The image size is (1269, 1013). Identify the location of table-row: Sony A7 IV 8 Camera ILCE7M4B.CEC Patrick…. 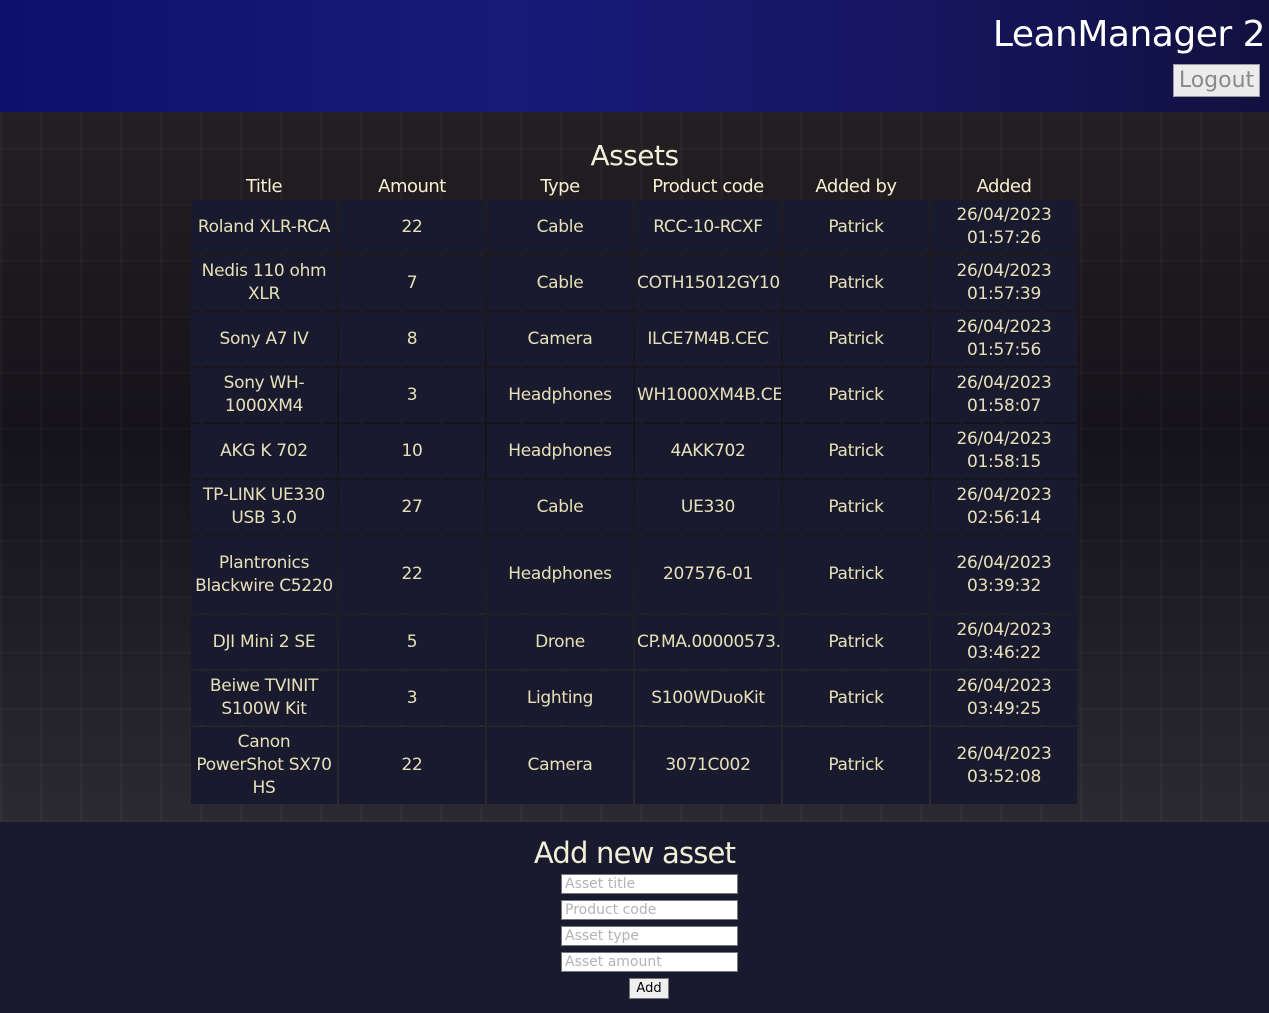
(634, 339).